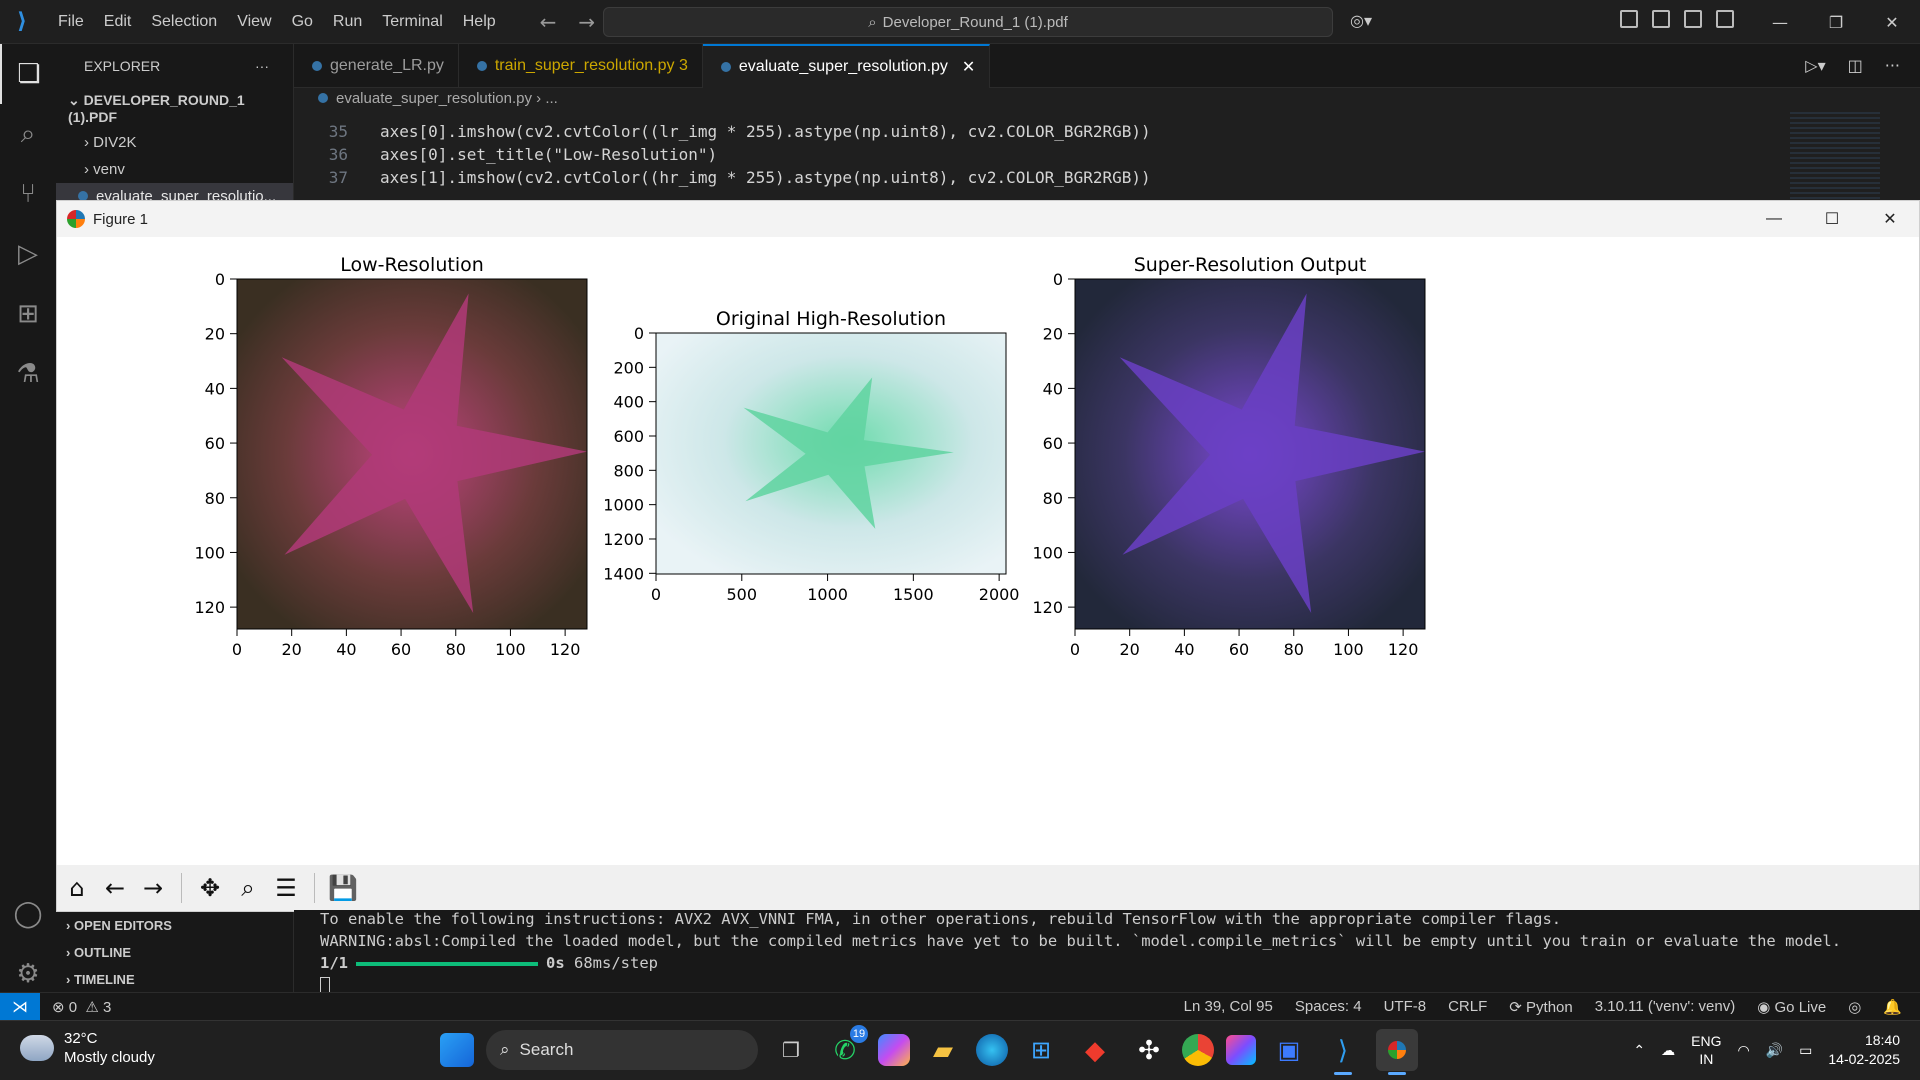 Image resolution: width=1920 pixels, height=1080 pixels. What do you see at coordinates (87, 1048) in the screenshot?
I see `weather-widget: 32°C Mostly cloudy` at bounding box center [87, 1048].